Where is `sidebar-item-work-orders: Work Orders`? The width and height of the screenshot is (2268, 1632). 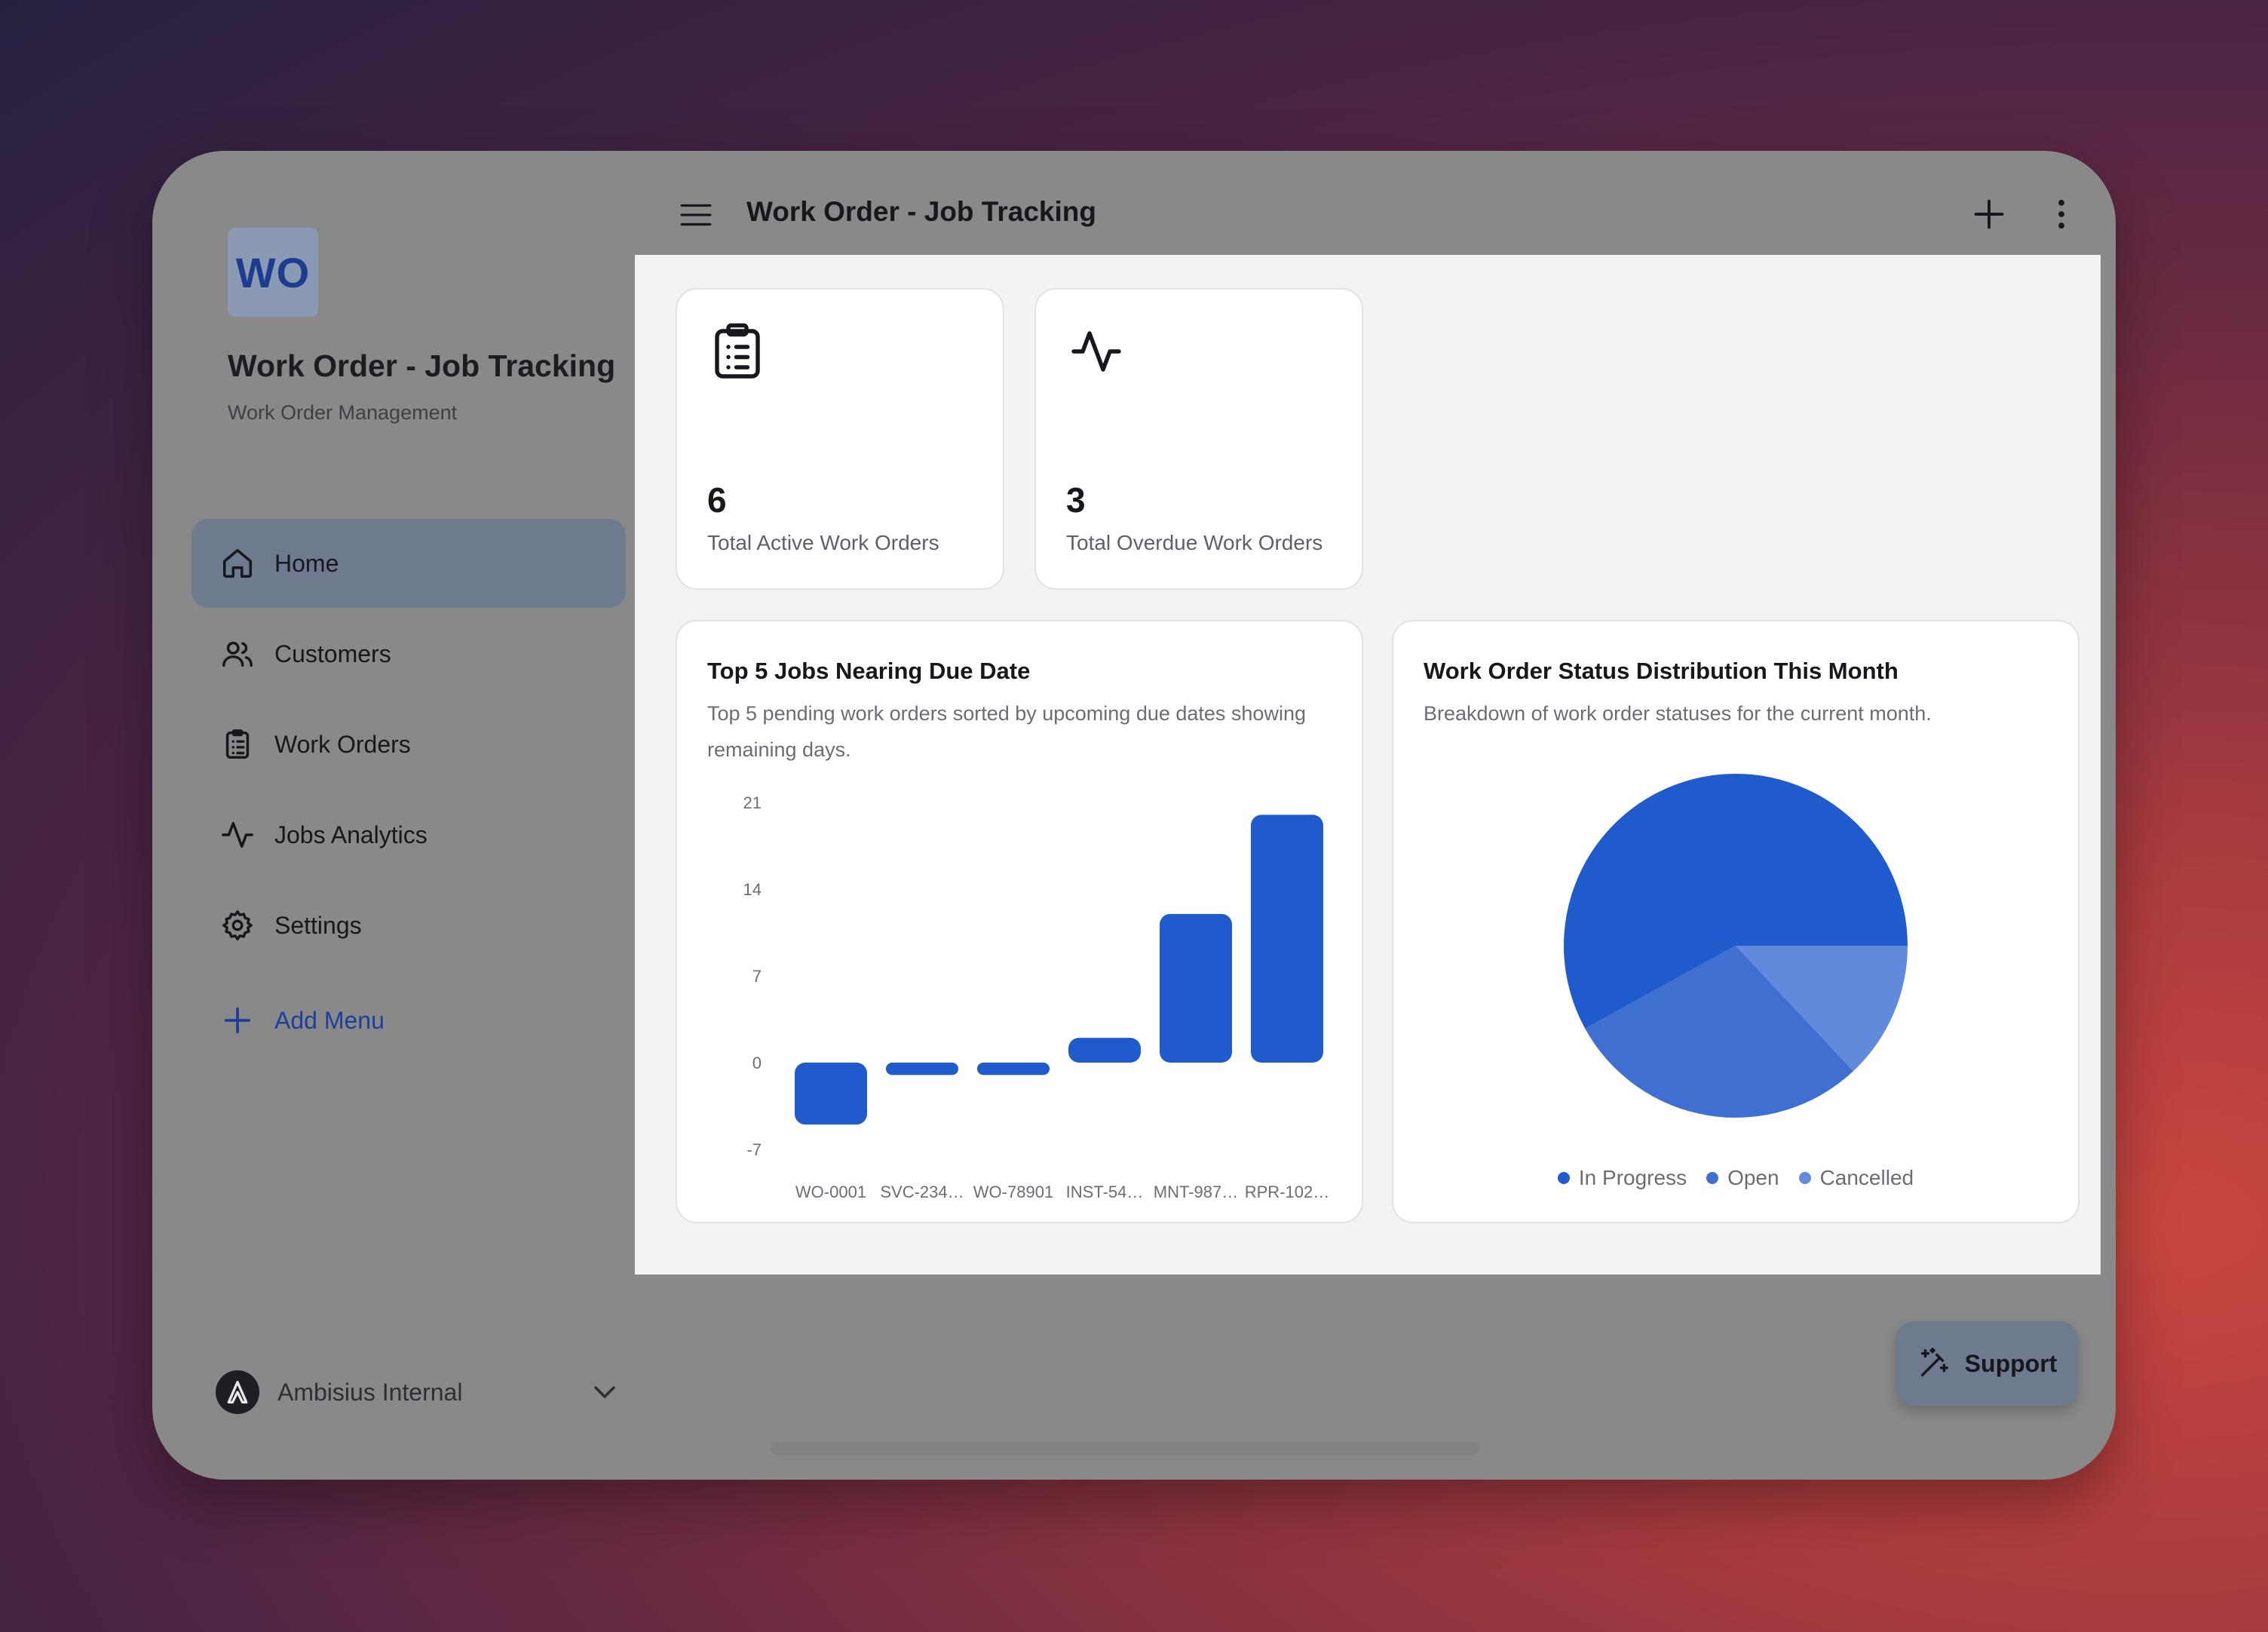 sidebar-item-work-orders: Work Orders is located at coordinates (409, 744).